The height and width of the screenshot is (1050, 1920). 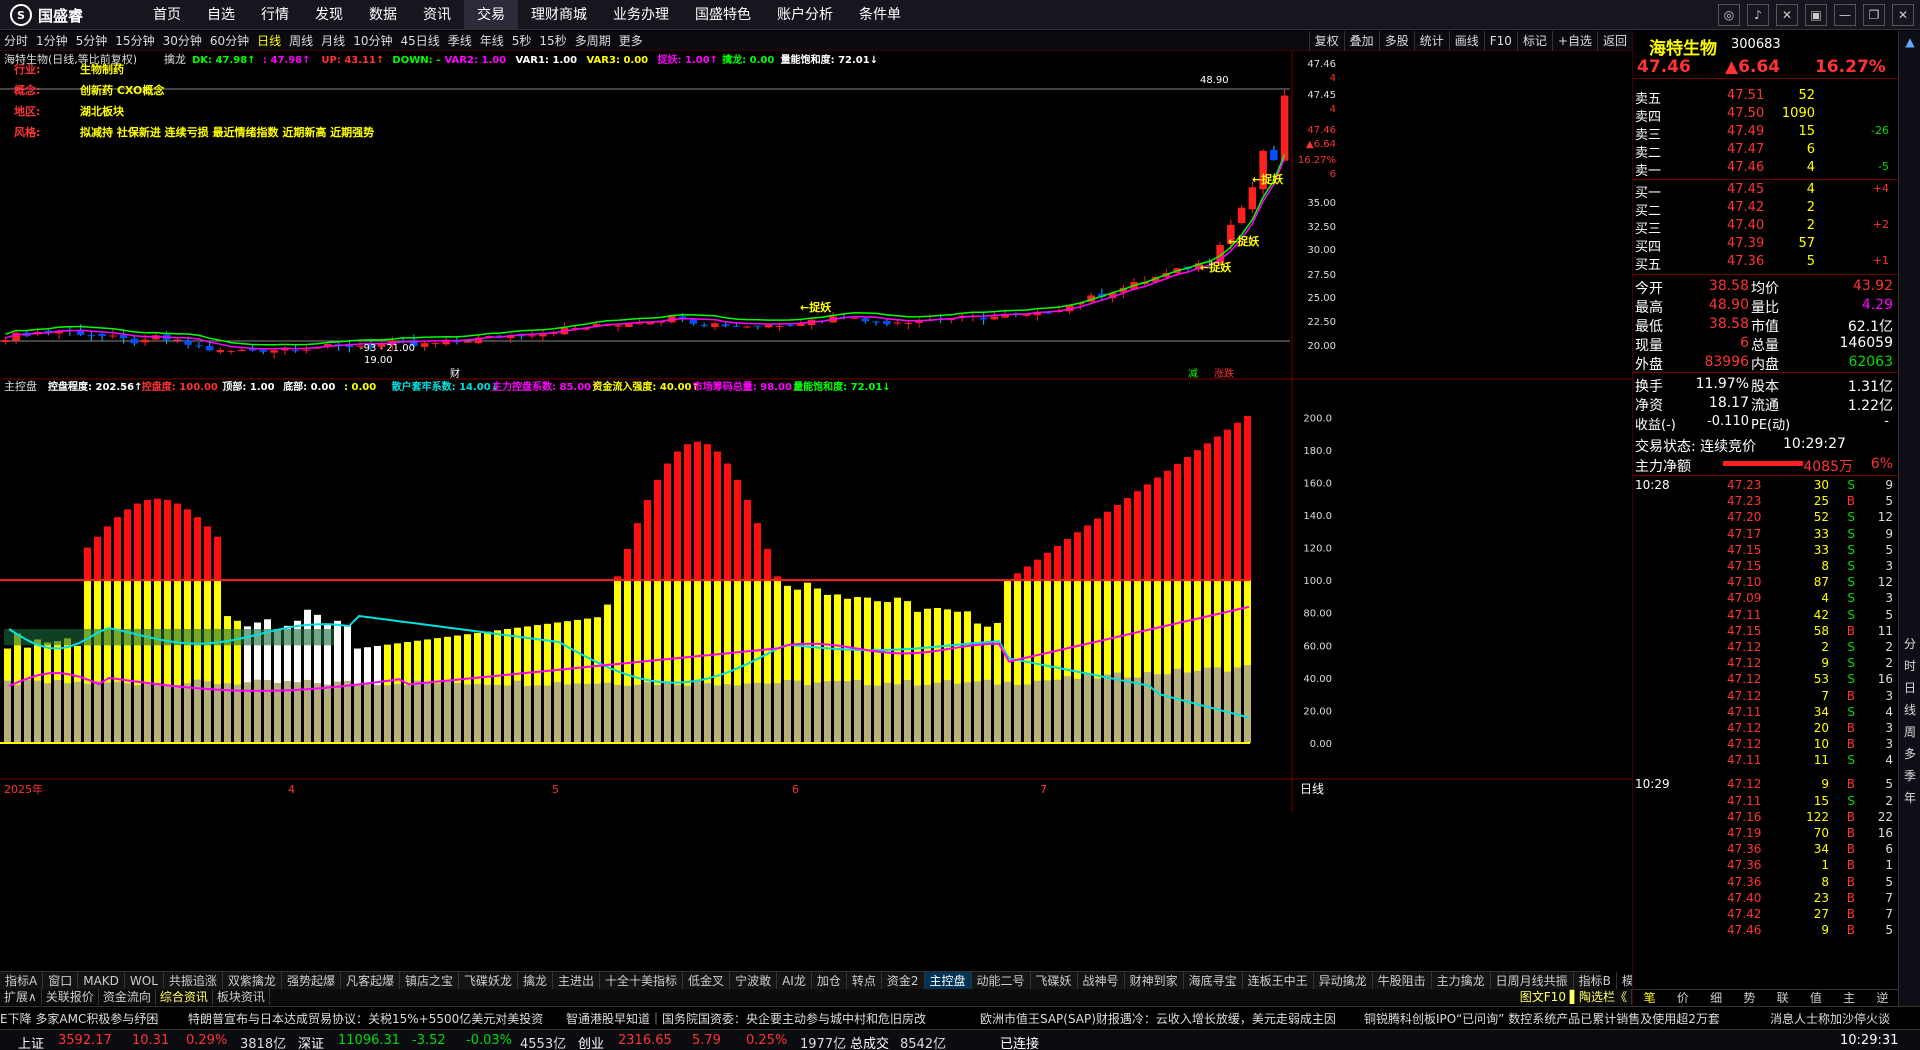 What do you see at coordinates (1830, 1018) in the screenshot?
I see `news-item-5: 消息人士称加沙停火谈` at bounding box center [1830, 1018].